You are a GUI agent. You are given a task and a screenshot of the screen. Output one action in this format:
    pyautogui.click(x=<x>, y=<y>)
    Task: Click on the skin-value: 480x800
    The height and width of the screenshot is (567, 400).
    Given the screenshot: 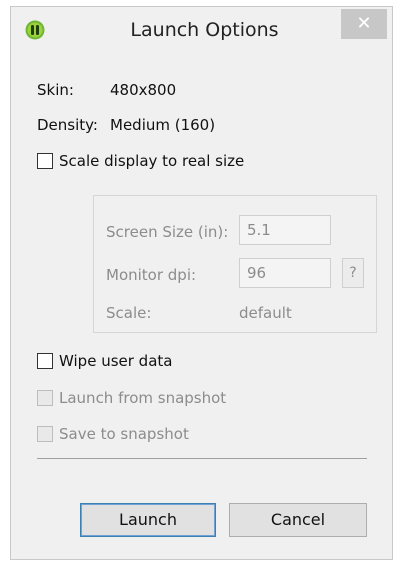 What is the action you would take?
    pyautogui.click(x=143, y=90)
    